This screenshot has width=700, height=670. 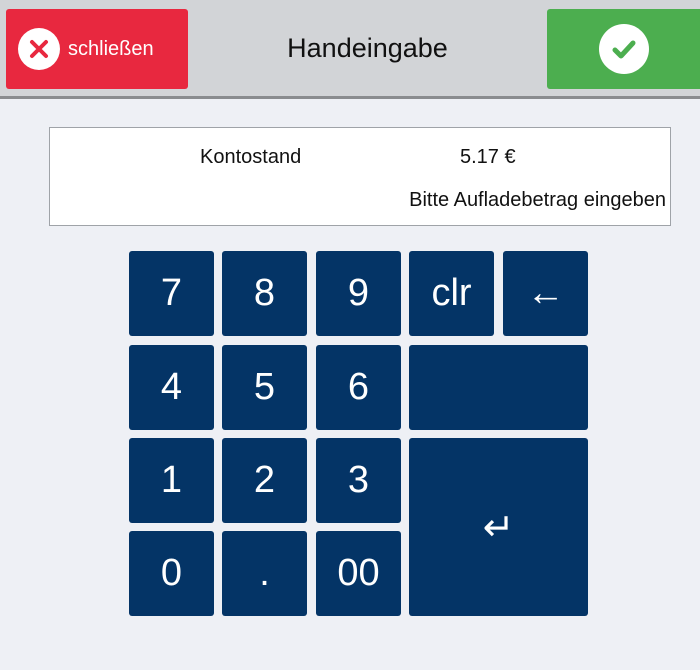 What do you see at coordinates (367, 48) in the screenshot?
I see `page-title: Handeingabe` at bounding box center [367, 48].